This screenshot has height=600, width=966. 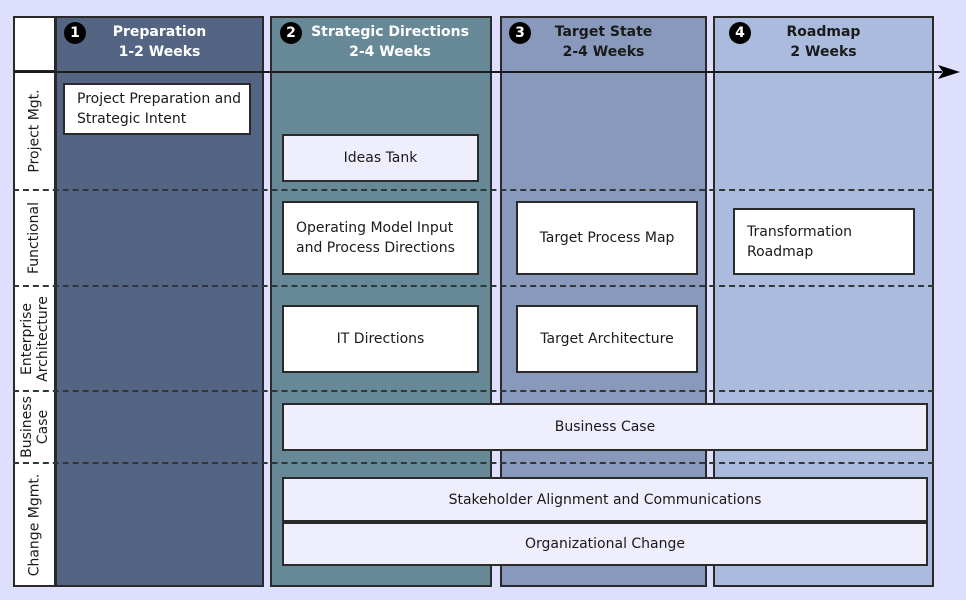 What do you see at coordinates (34, 427) in the screenshot?
I see `row-label-business-case: Business Case` at bounding box center [34, 427].